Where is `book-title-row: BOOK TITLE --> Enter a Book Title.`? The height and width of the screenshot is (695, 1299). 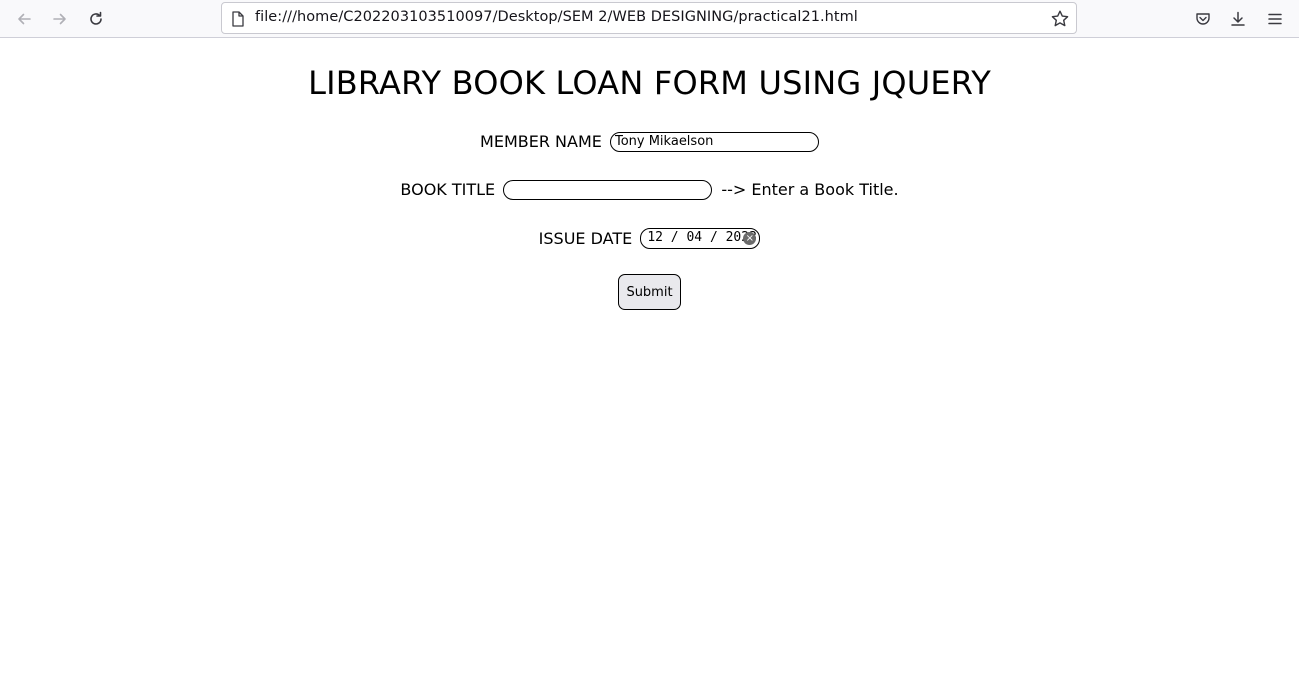 book-title-row: BOOK TITLE --> Enter a Book Title. is located at coordinates (649, 189).